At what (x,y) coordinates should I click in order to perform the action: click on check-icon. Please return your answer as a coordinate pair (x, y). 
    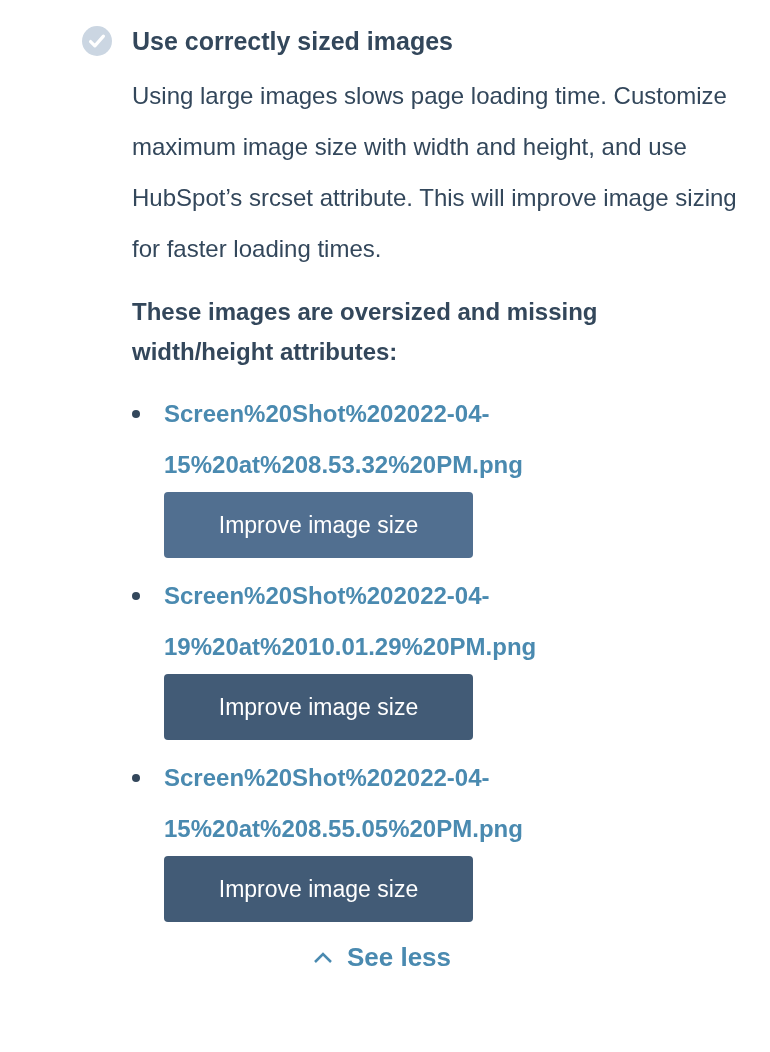
    Looking at the image, I should click on (97, 41).